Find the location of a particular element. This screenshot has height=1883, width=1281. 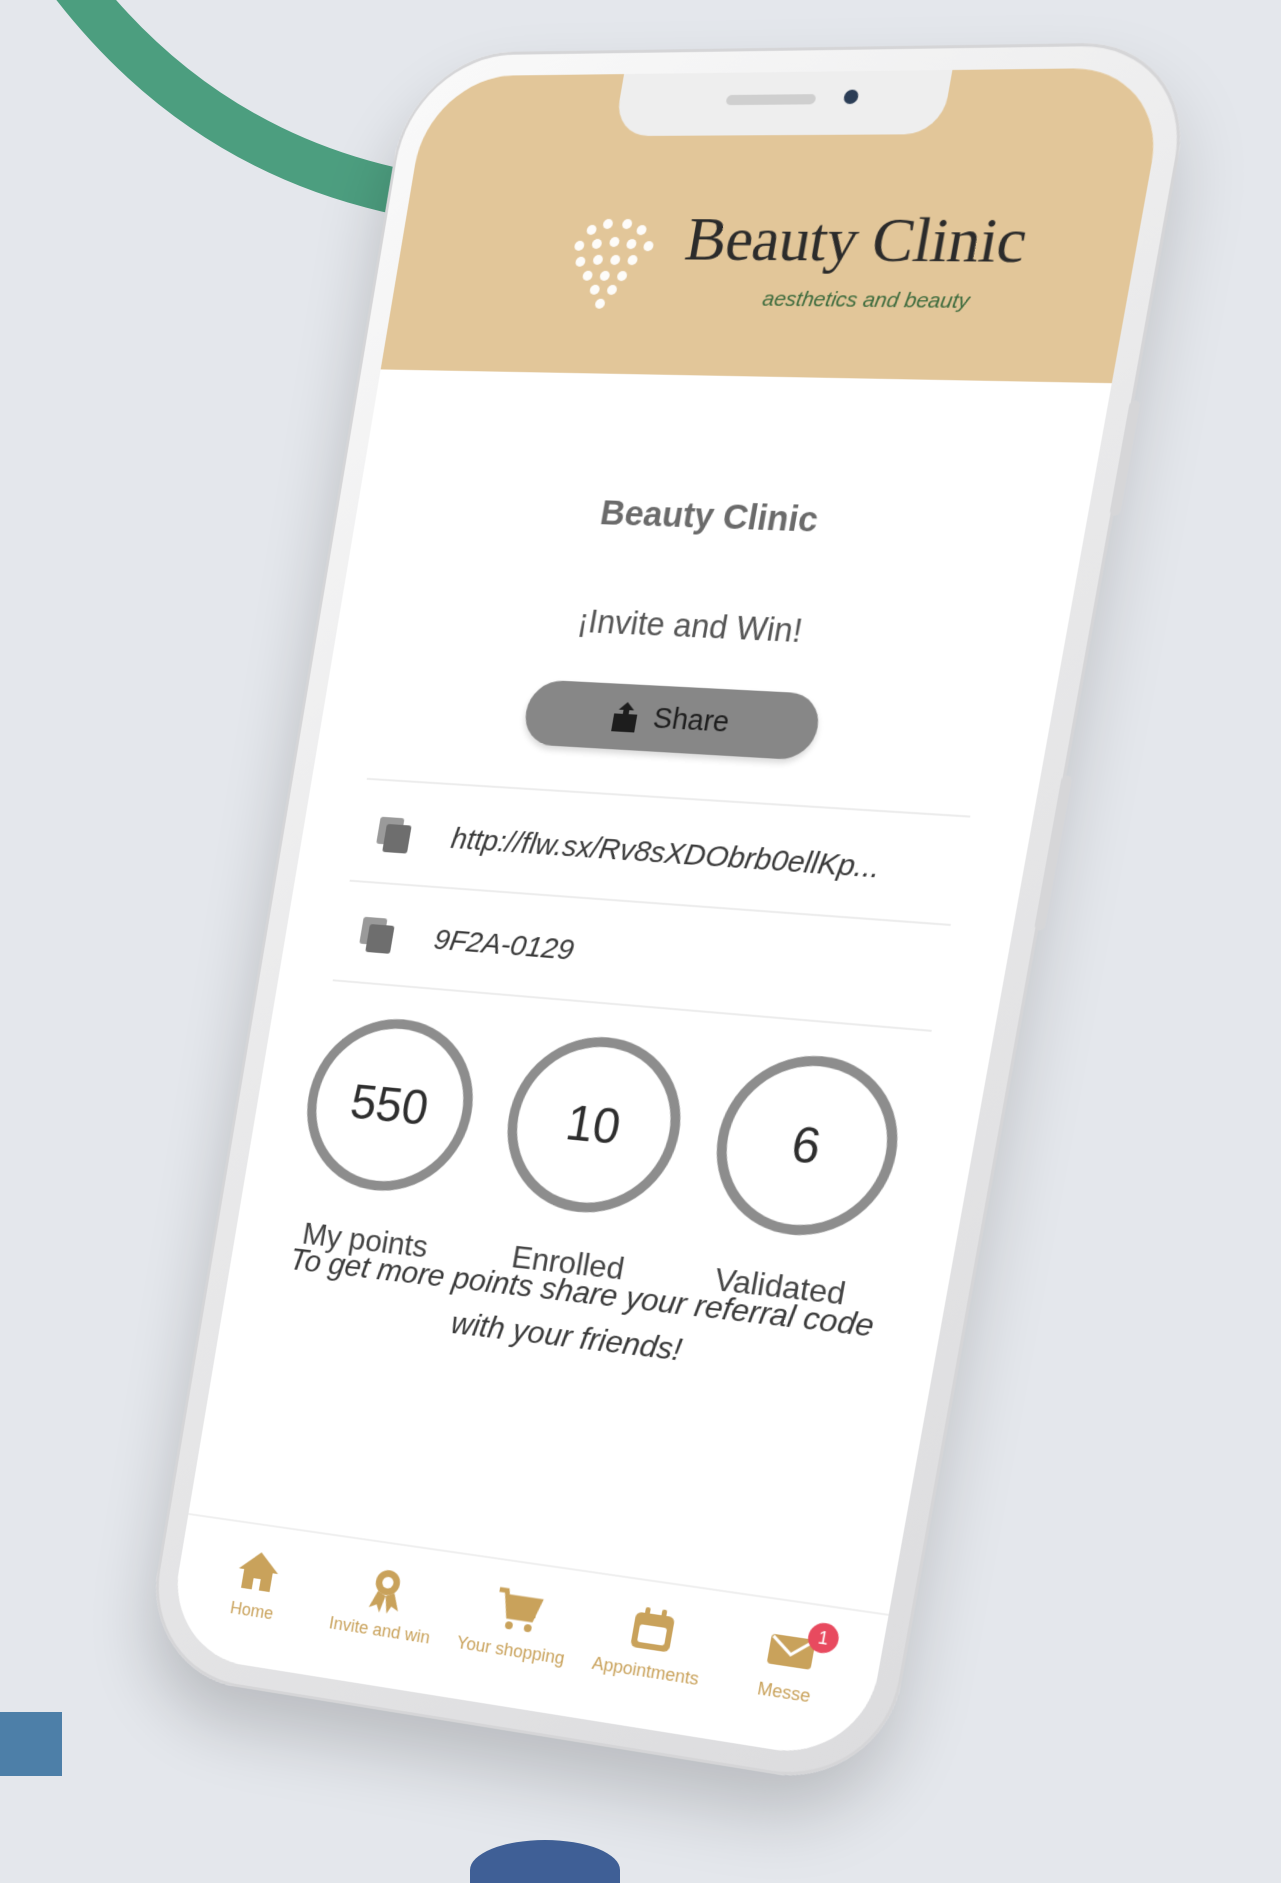

phone-notch is located at coordinates (783, 103).